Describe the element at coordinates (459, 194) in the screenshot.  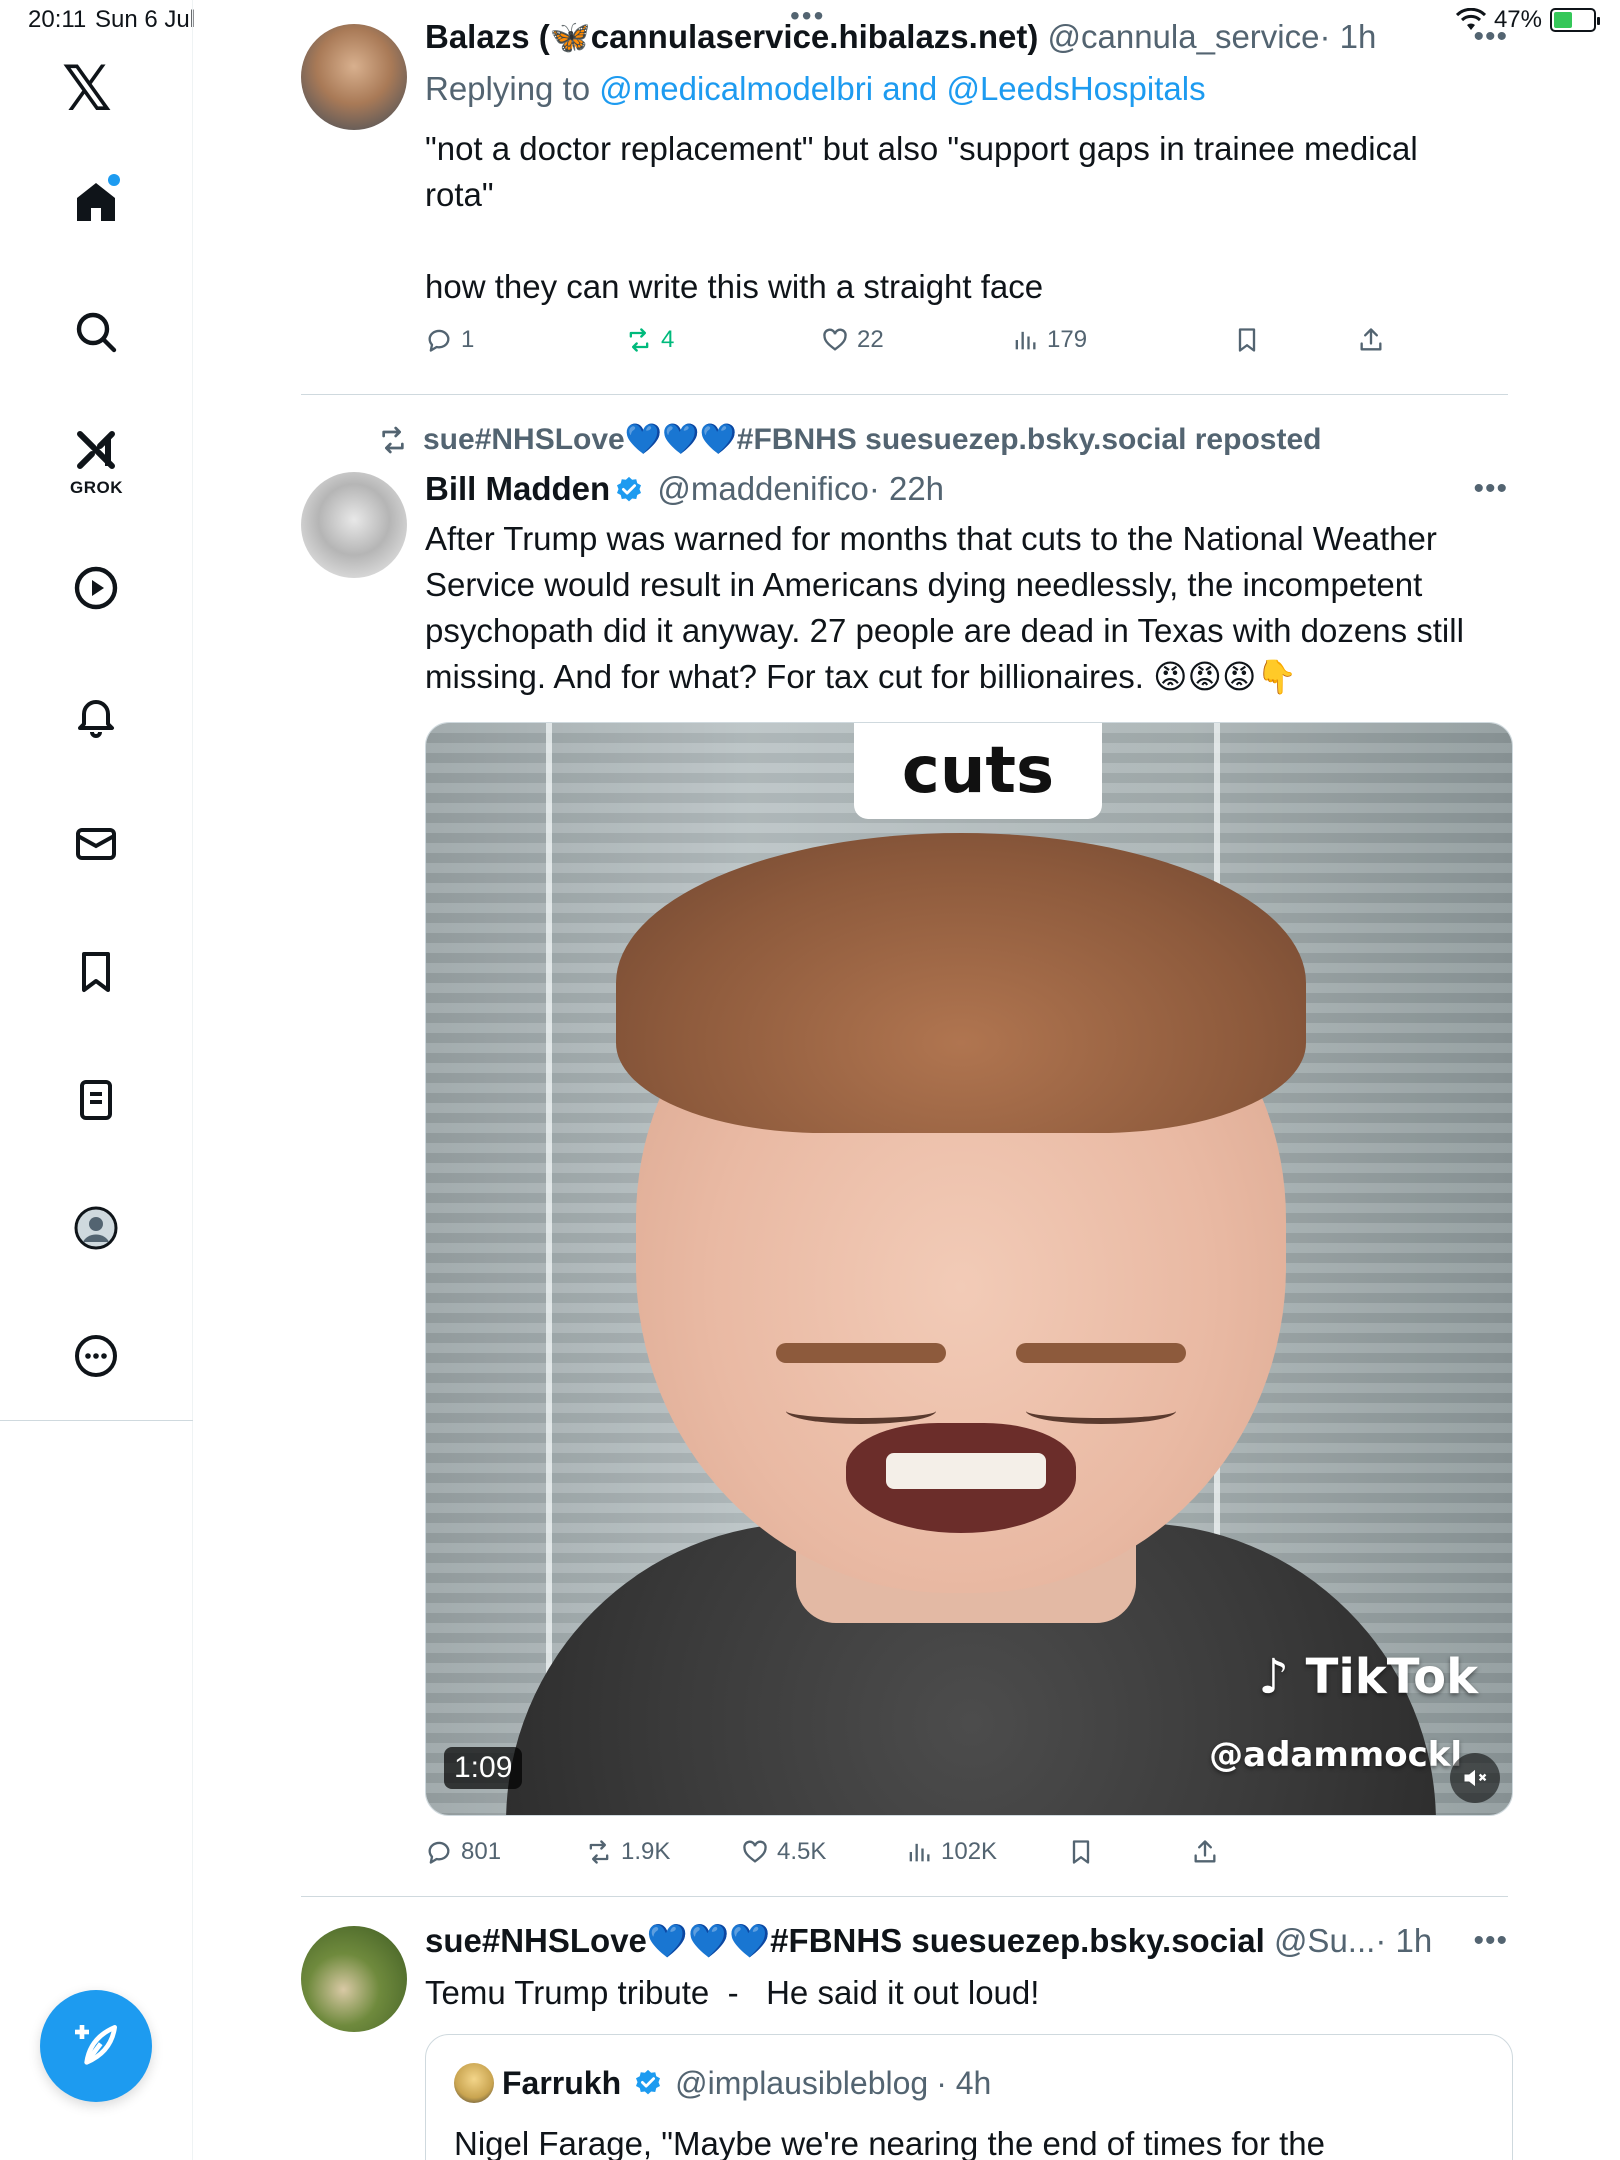
I see `tweet-line: rota"` at that location.